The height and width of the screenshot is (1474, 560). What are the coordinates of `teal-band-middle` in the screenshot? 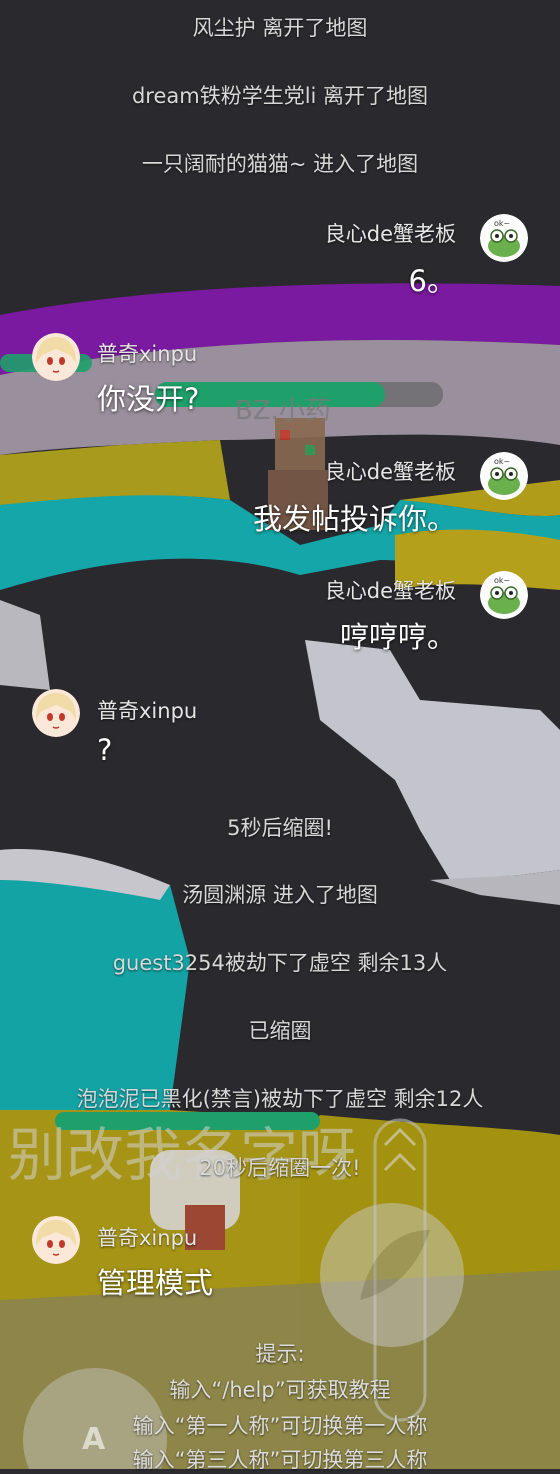 It's located at (95, 992).